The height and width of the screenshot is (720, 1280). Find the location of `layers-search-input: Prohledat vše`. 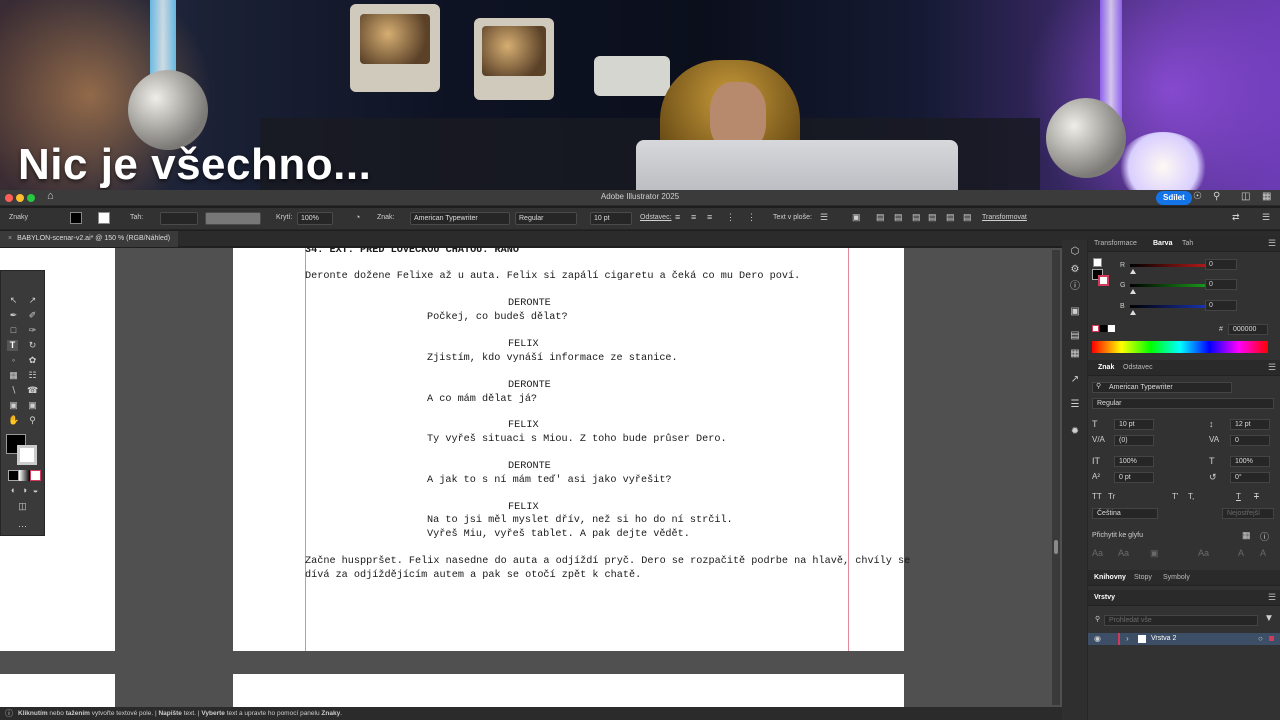

layers-search-input: Prohledat vše is located at coordinates (1181, 620).